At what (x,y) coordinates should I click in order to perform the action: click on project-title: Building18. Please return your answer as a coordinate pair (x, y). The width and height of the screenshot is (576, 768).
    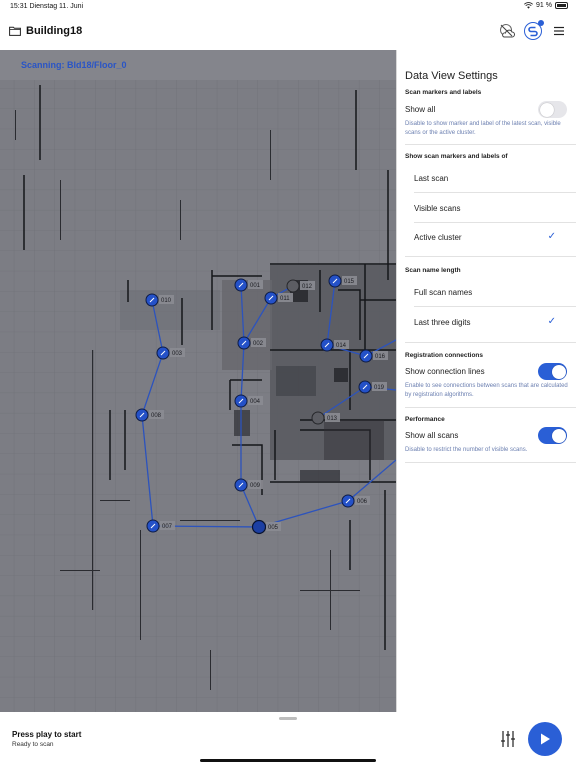
    Looking at the image, I should click on (45, 31).